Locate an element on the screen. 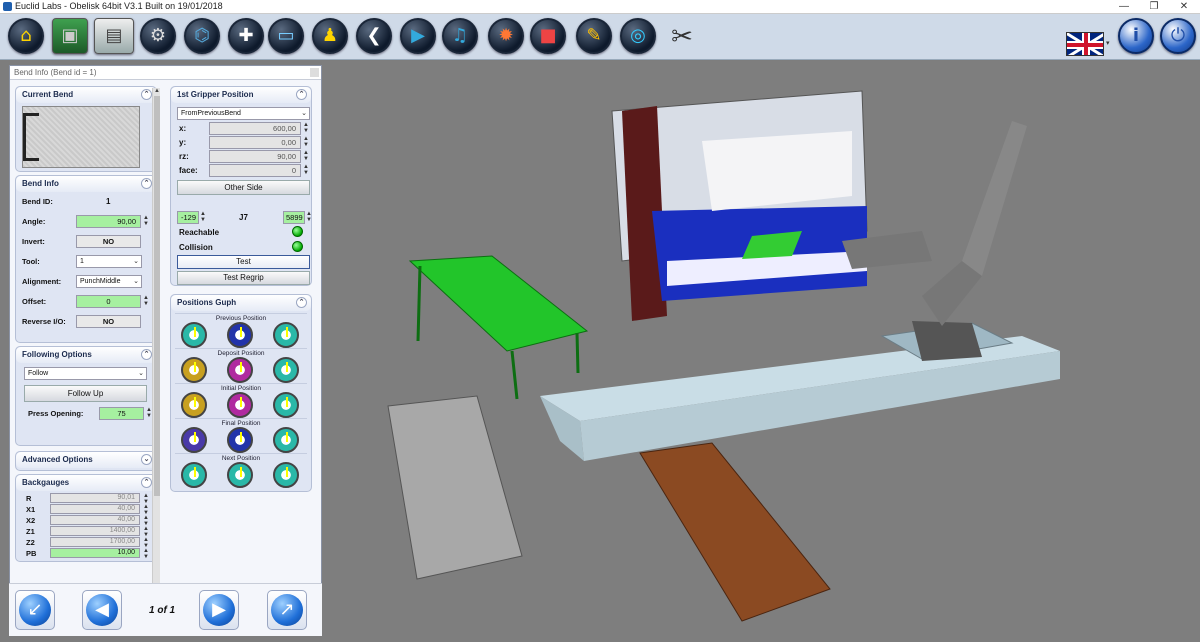  test-regrip-button: Test Regrip is located at coordinates (243, 278).